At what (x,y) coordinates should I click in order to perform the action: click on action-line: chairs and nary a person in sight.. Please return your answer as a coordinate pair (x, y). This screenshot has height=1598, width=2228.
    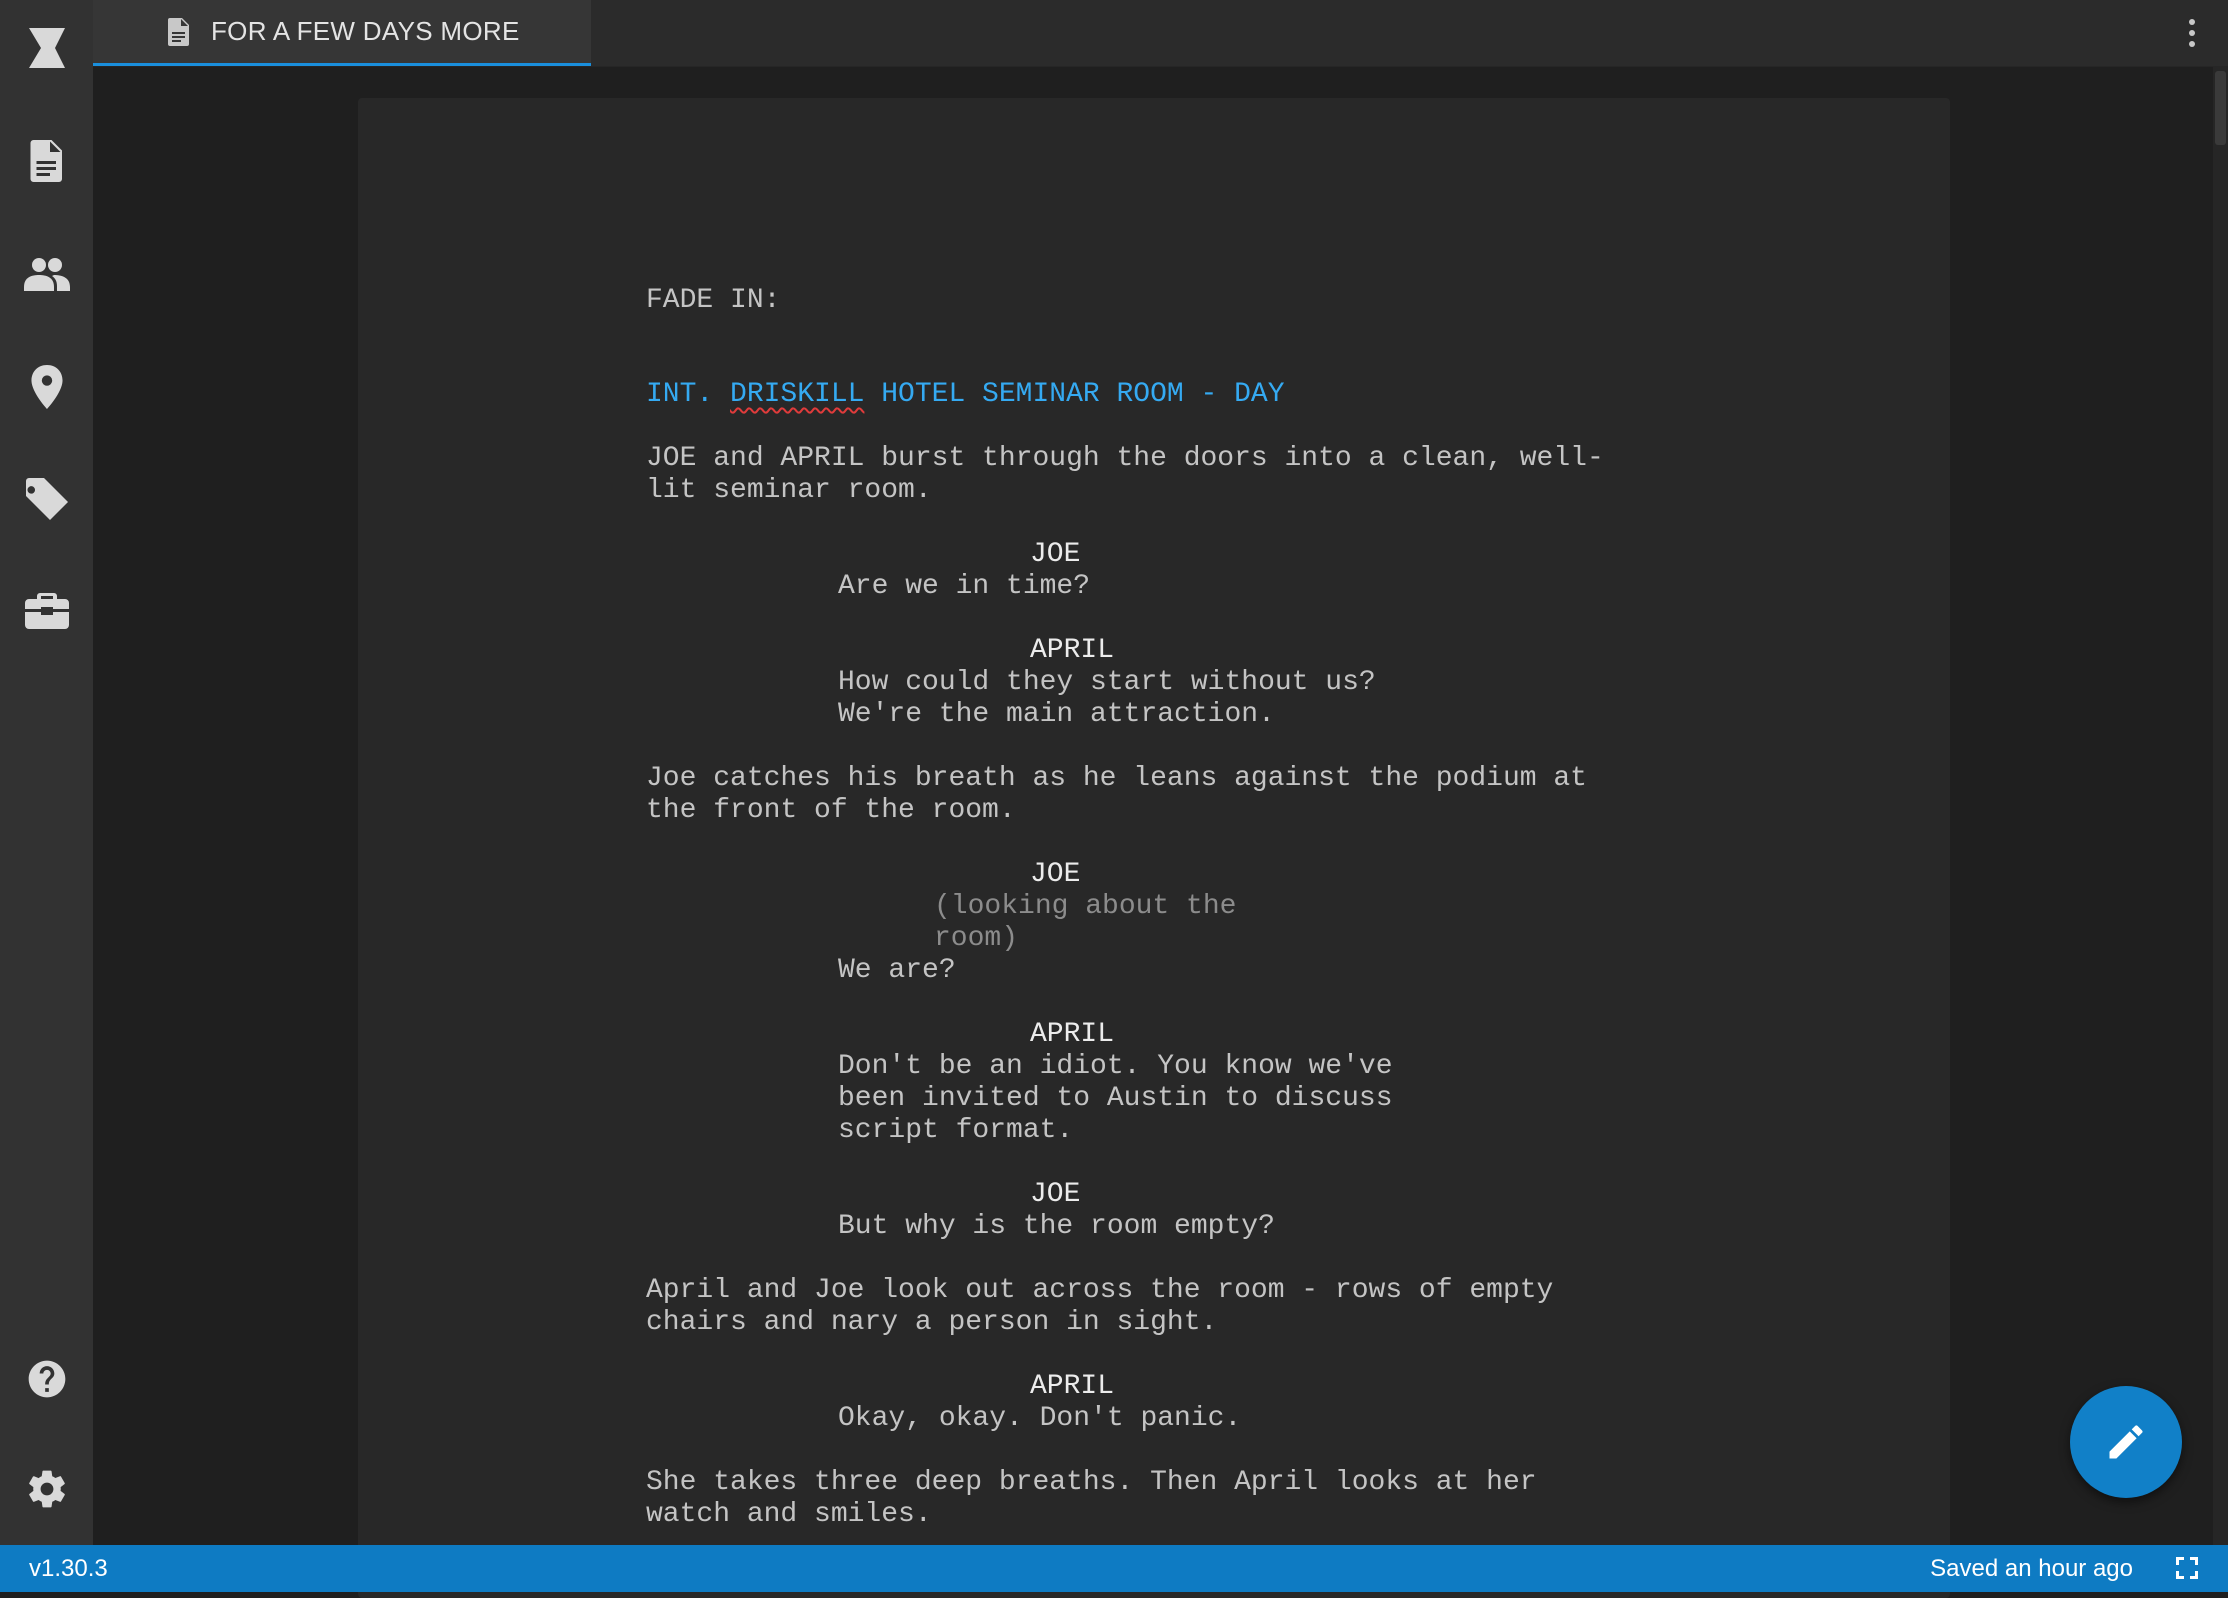
    Looking at the image, I should click on (932, 1322).